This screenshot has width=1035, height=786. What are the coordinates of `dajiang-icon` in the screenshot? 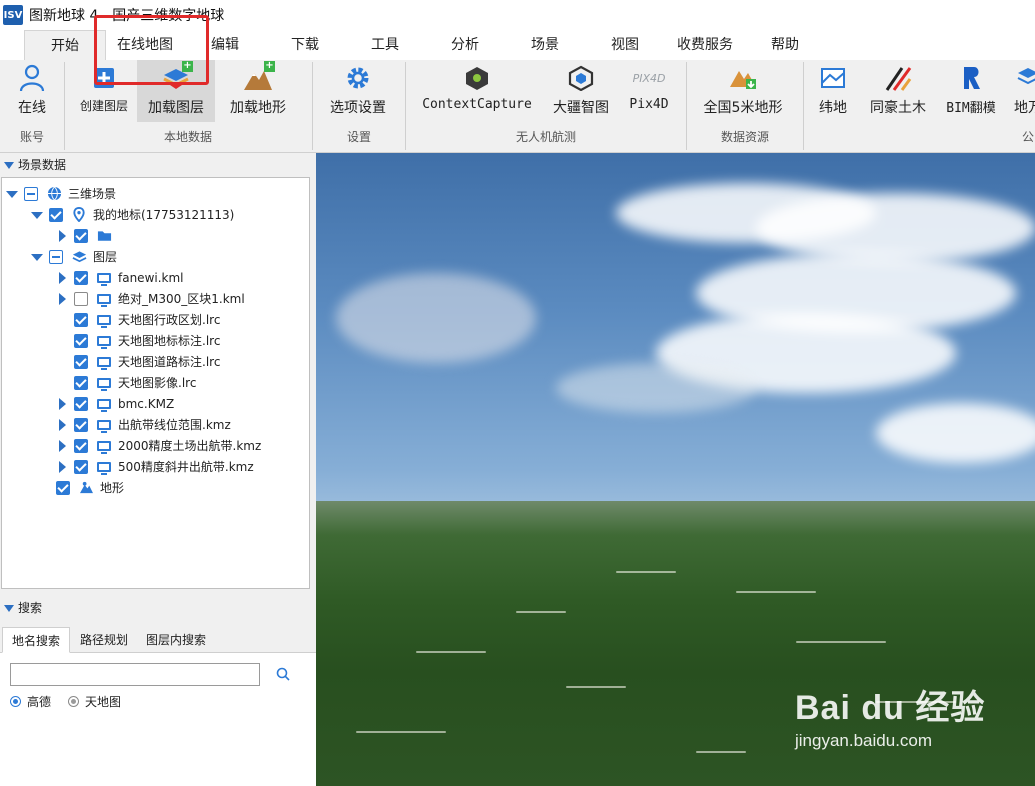 It's located at (581, 78).